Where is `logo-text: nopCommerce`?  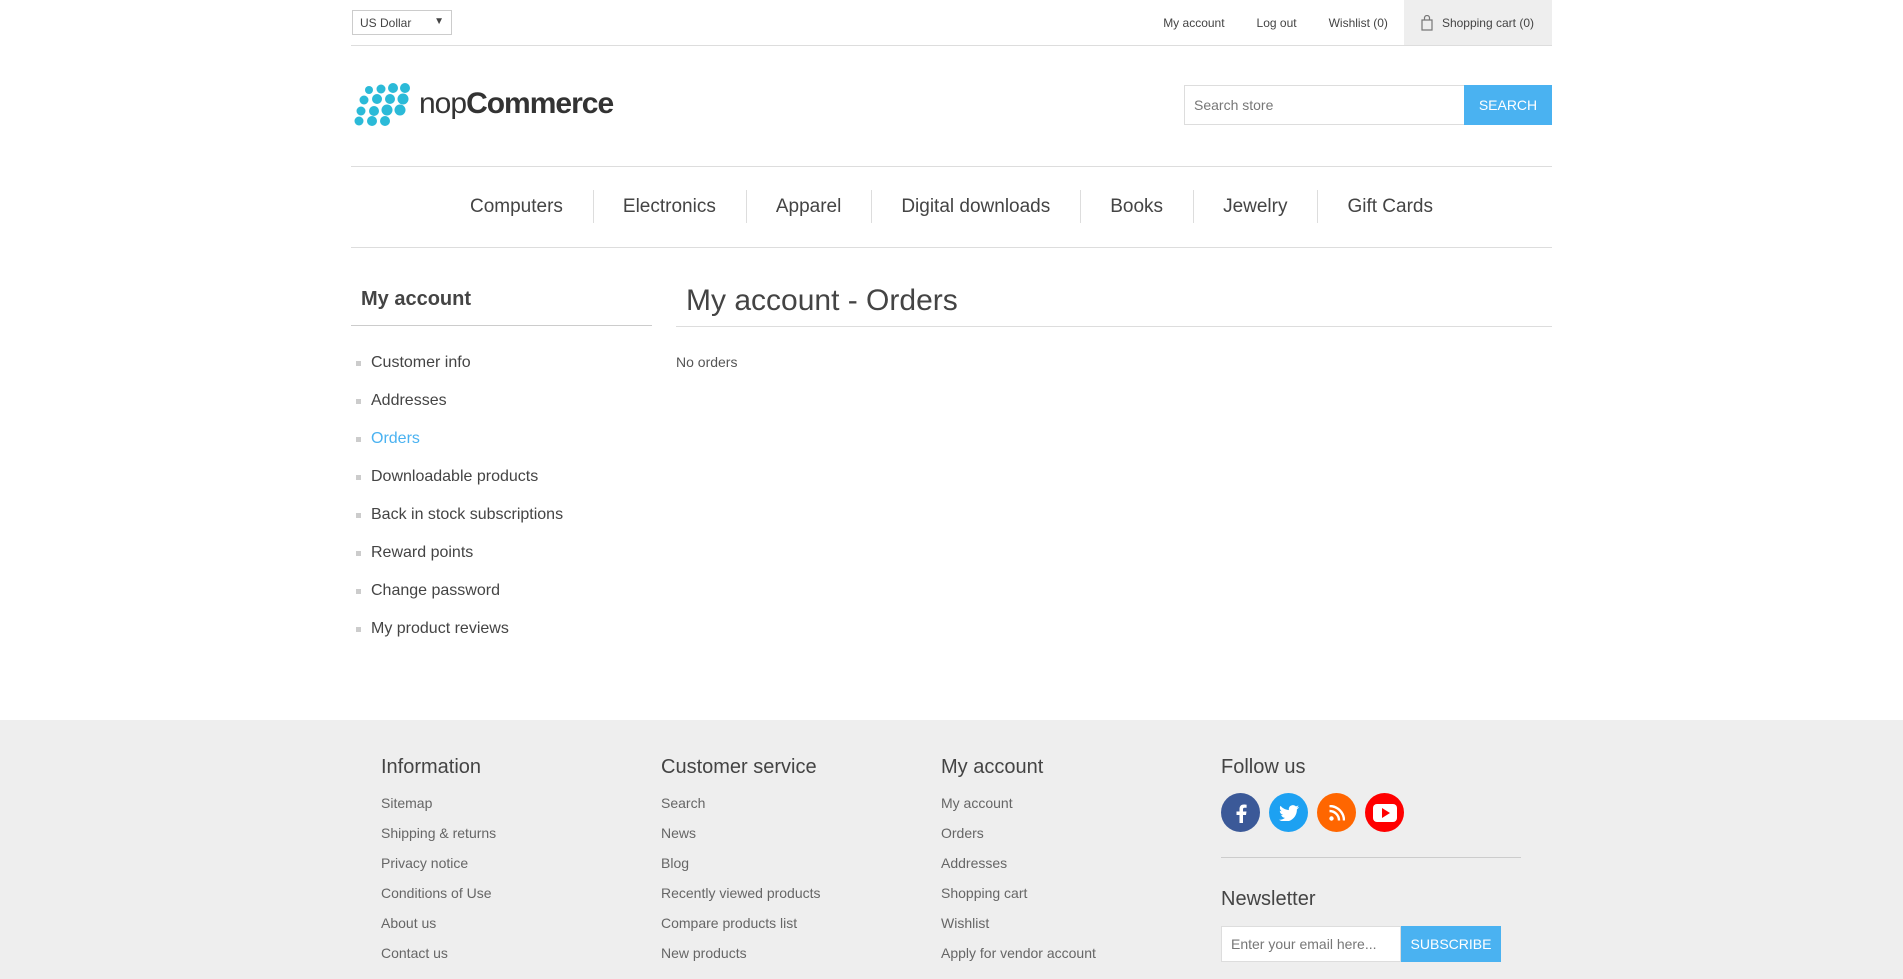
logo-text: nopCommerce is located at coordinates (516, 104).